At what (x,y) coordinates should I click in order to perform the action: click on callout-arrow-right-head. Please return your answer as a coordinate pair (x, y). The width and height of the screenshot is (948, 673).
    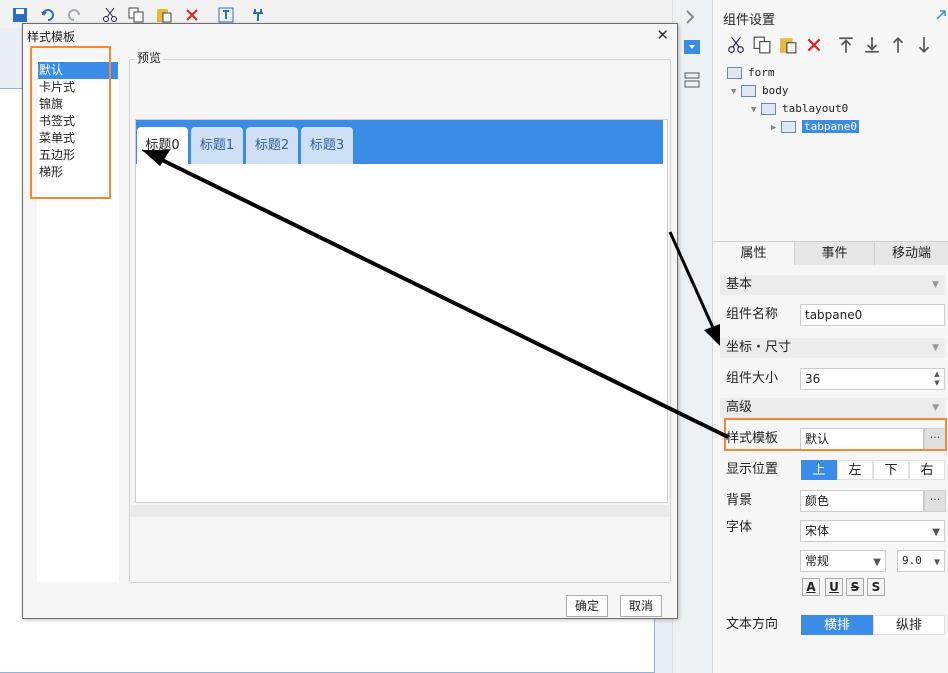
    Looking at the image, I should click on (712, 335).